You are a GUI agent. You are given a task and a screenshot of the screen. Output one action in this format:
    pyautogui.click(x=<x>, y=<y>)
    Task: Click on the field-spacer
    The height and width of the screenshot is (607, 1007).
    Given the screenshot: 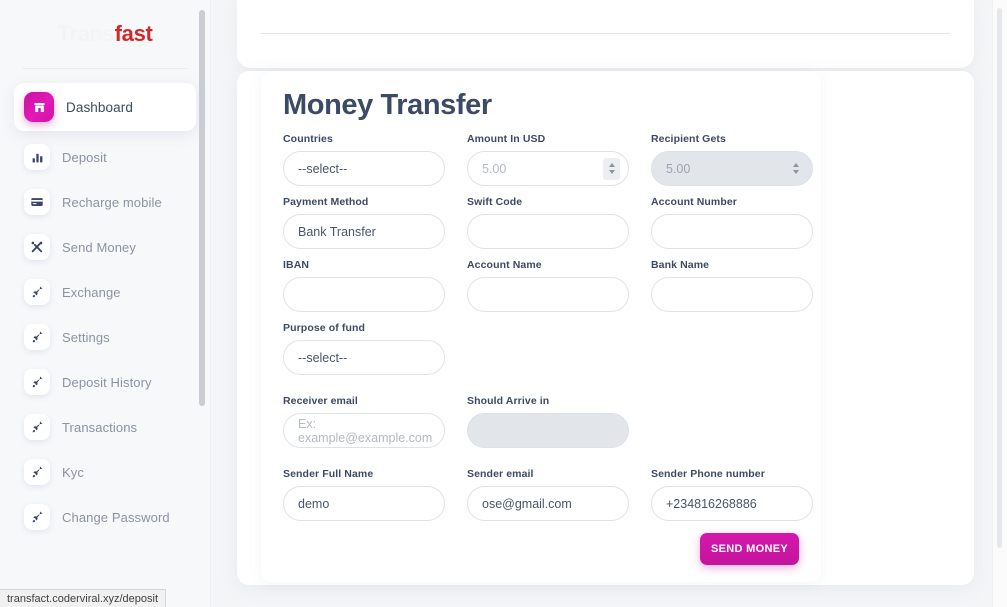 What is the action you would take?
    pyautogui.click(x=732, y=421)
    